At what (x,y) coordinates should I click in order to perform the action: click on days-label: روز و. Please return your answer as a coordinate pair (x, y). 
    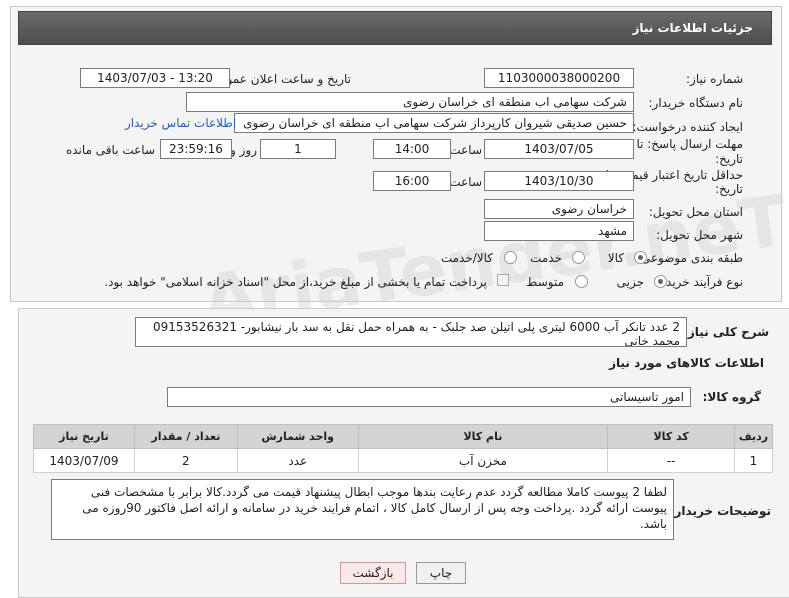
    Looking at the image, I should click on (243, 150).